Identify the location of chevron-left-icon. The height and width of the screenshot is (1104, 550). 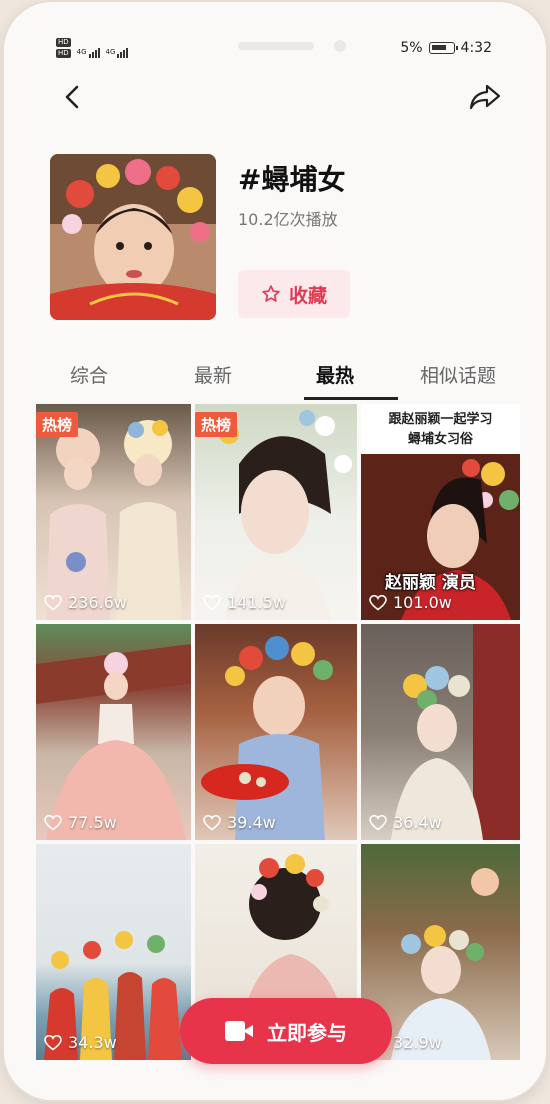
(72, 97).